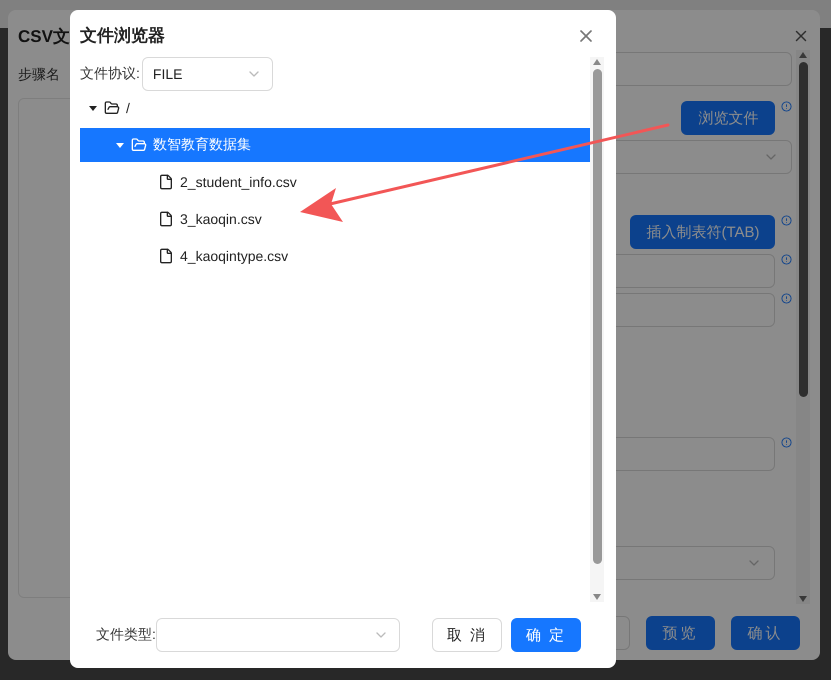 The image size is (831, 680). What do you see at coordinates (39, 75) in the screenshot?
I see `field-label: 步骤名` at bounding box center [39, 75].